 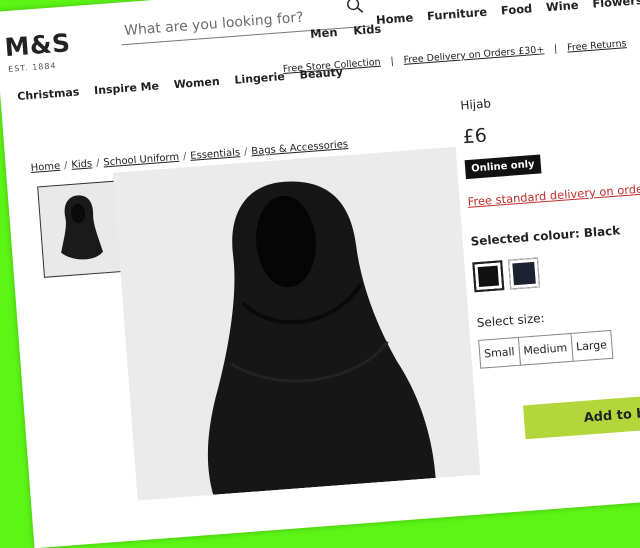 What do you see at coordinates (591, 345) in the screenshot?
I see `size-large: Large` at bounding box center [591, 345].